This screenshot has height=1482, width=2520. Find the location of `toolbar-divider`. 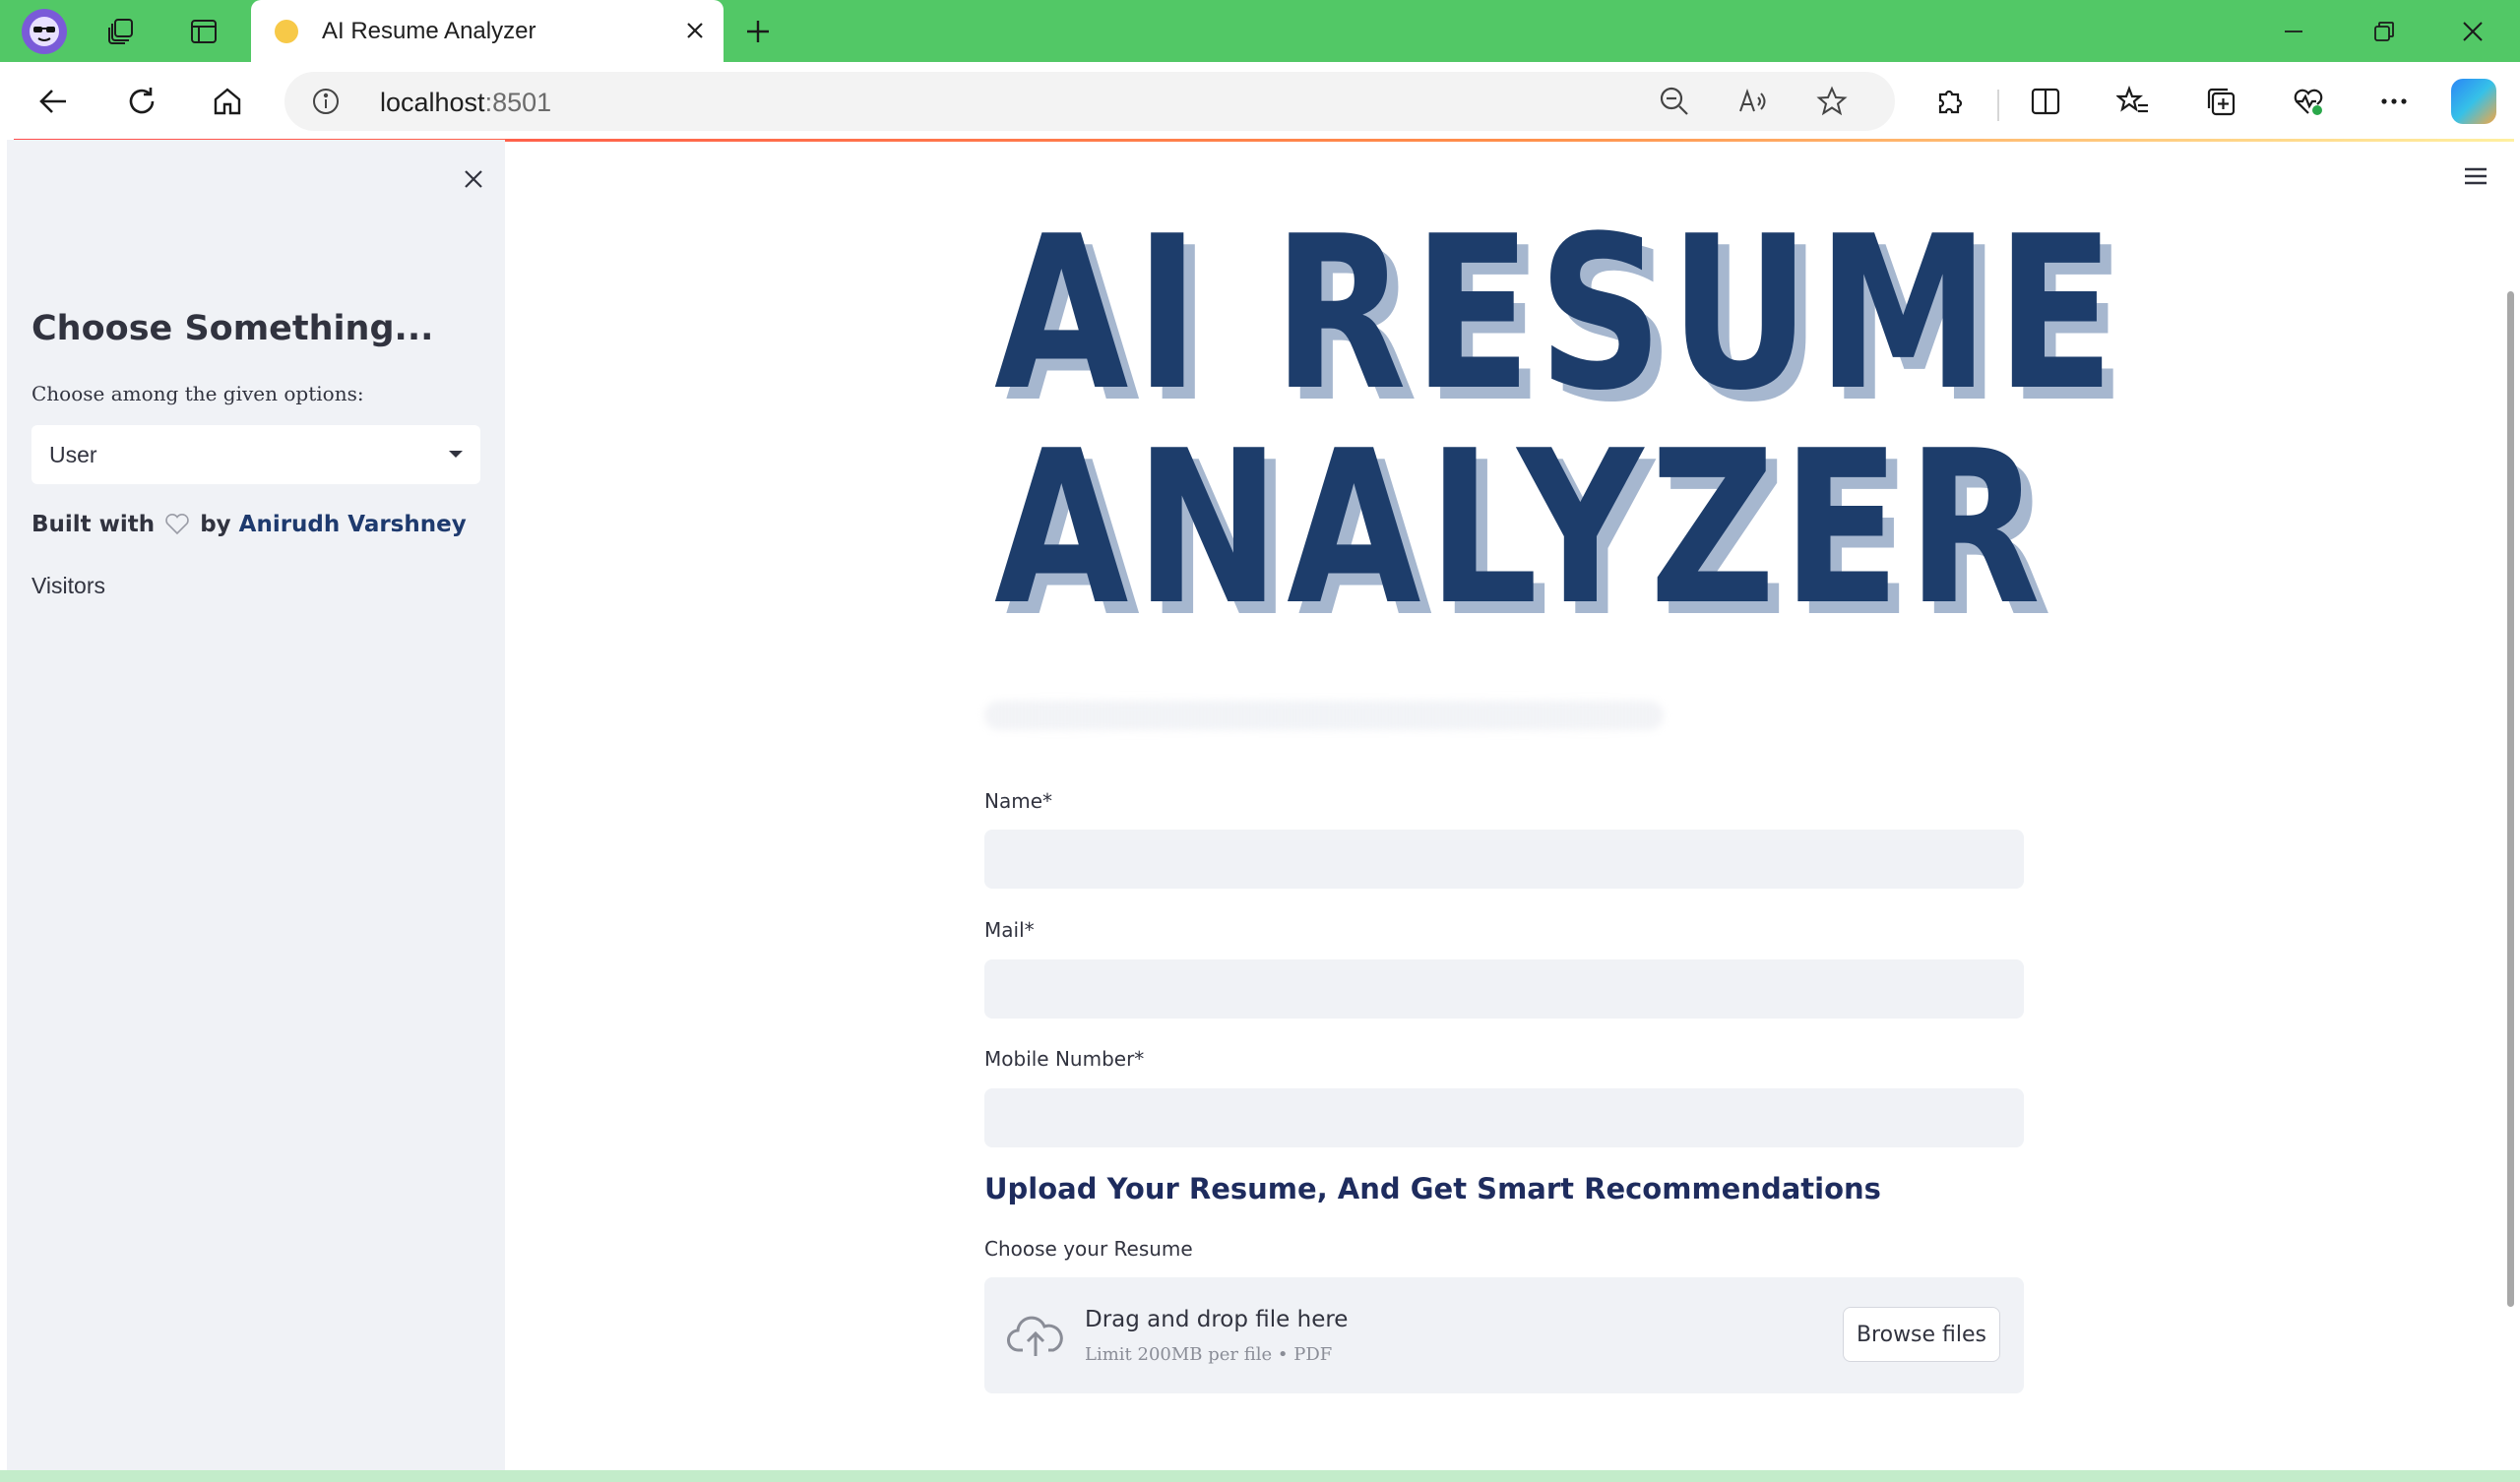

toolbar-divider is located at coordinates (1998, 105).